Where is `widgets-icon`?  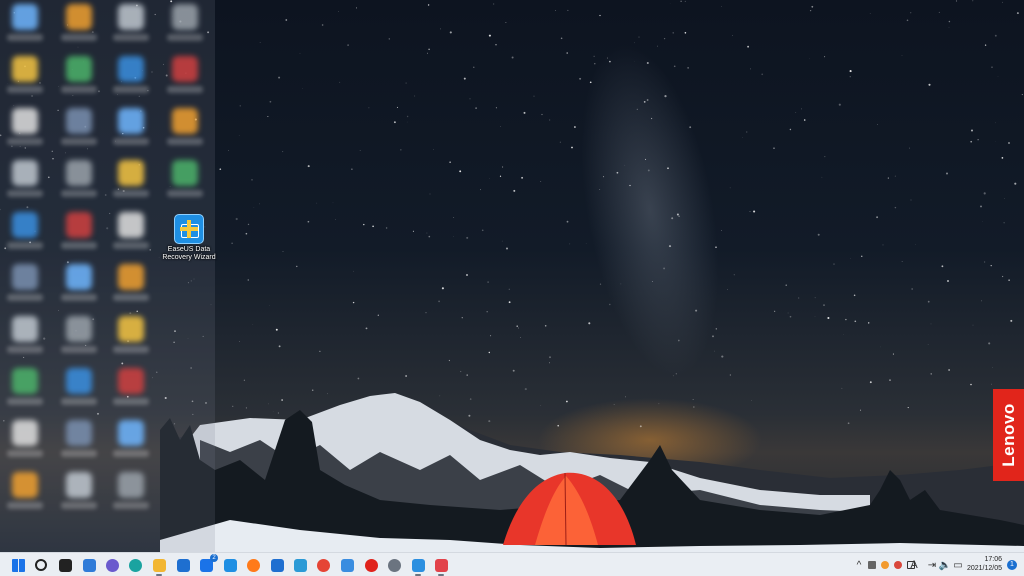 widgets-icon is located at coordinates (89, 565).